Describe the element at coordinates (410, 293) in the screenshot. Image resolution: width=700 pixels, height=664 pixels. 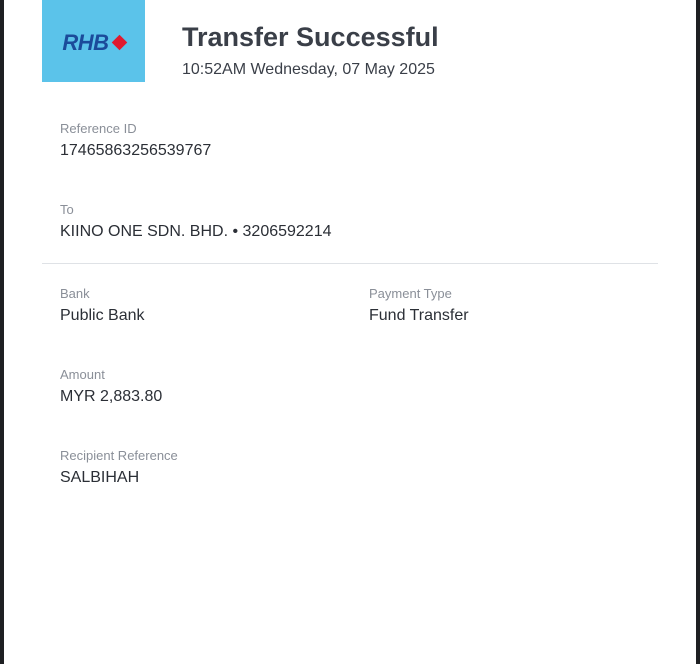
I see `payment-type-label: Payment Type` at that location.